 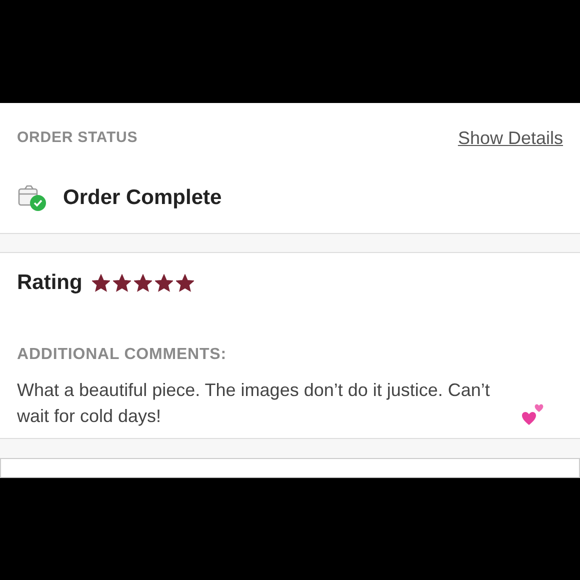 What do you see at coordinates (77, 138) in the screenshot?
I see `section-heading: ORDER STATUS` at bounding box center [77, 138].